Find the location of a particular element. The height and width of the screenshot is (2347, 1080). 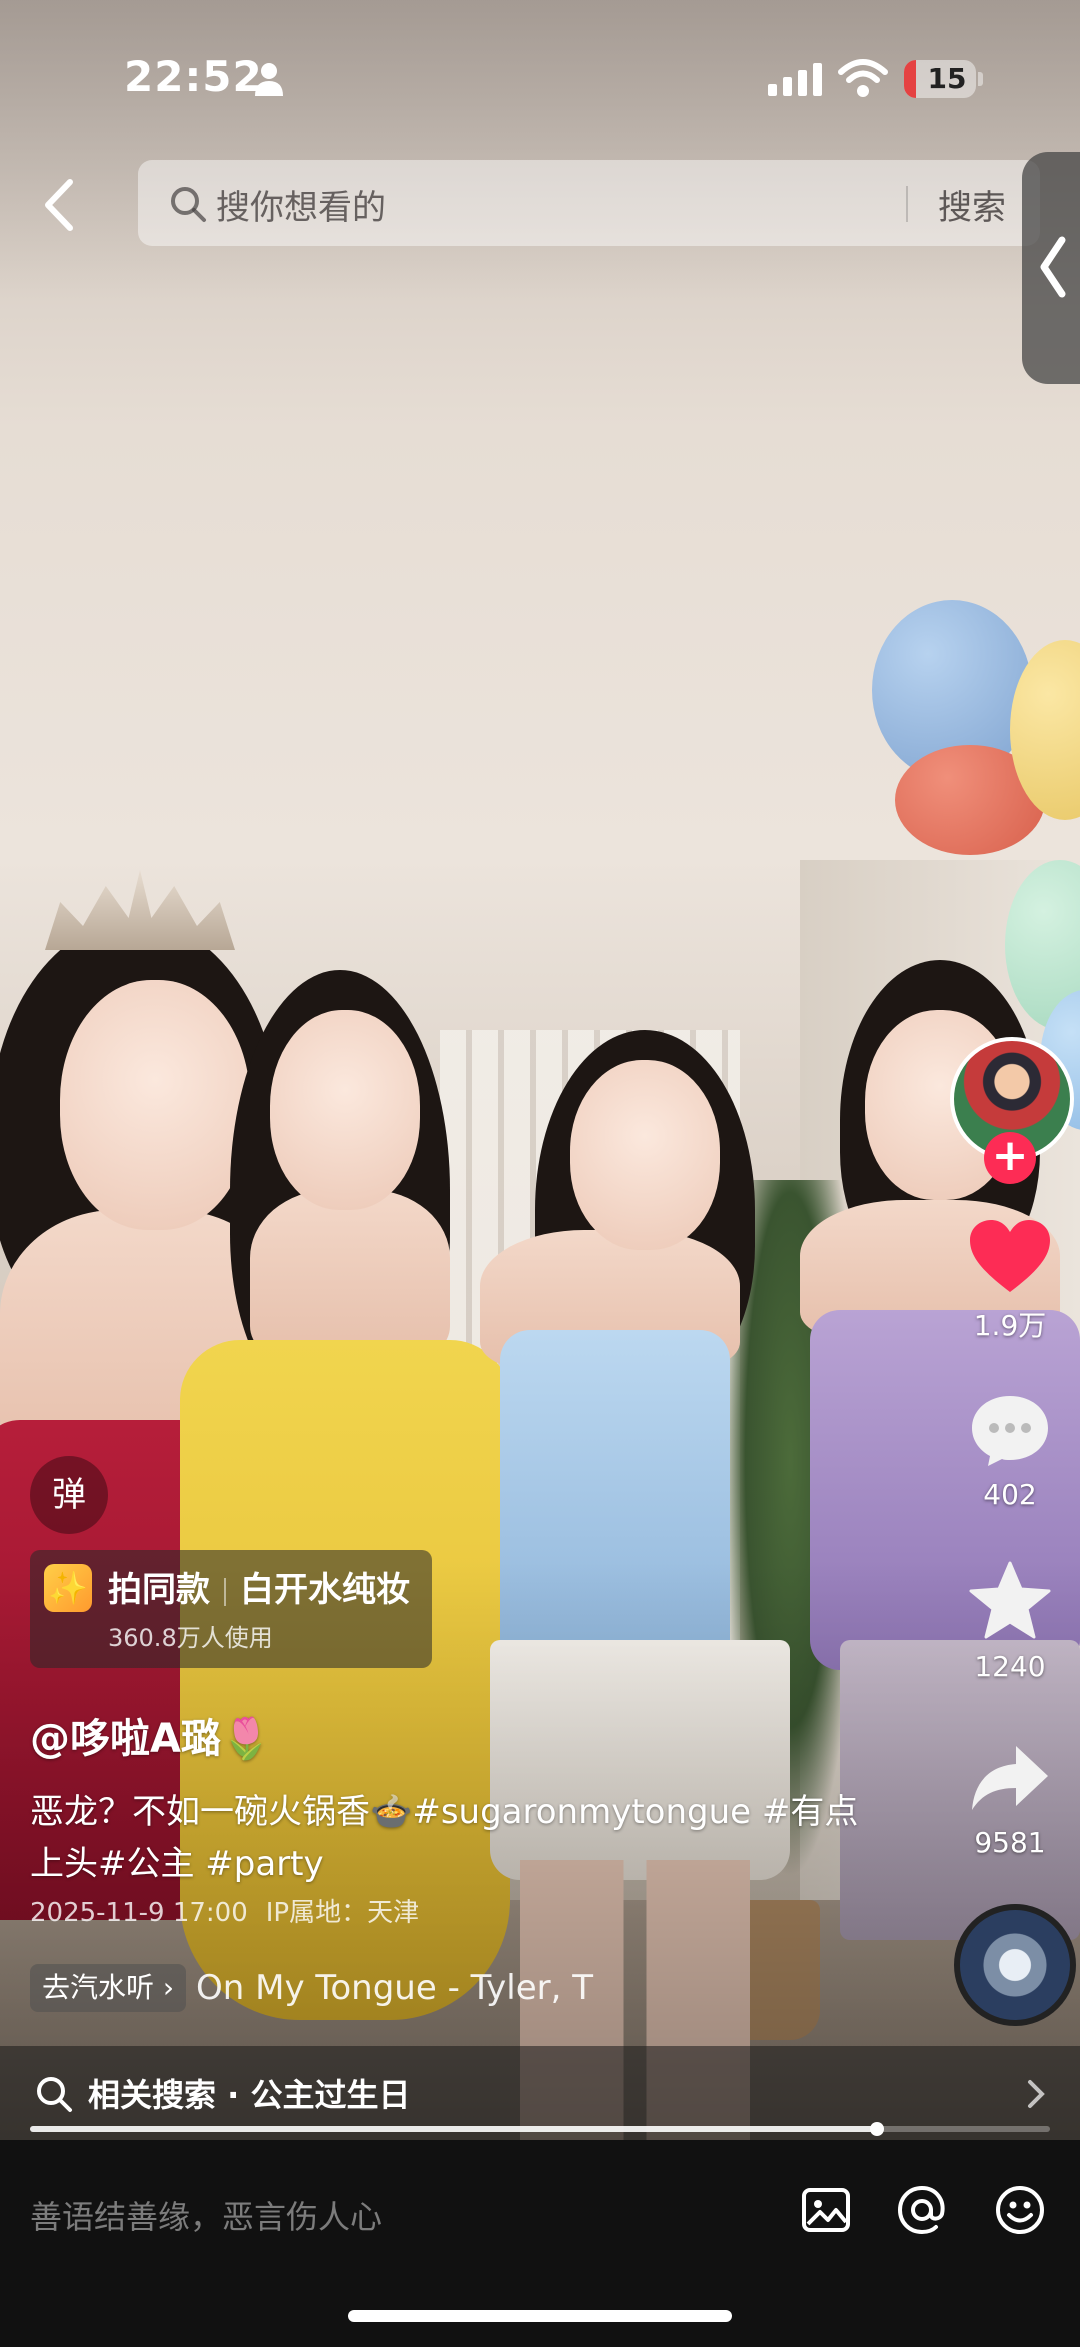

effect-usage: 360.8万人使用 is located at coordinates (190, 1638).